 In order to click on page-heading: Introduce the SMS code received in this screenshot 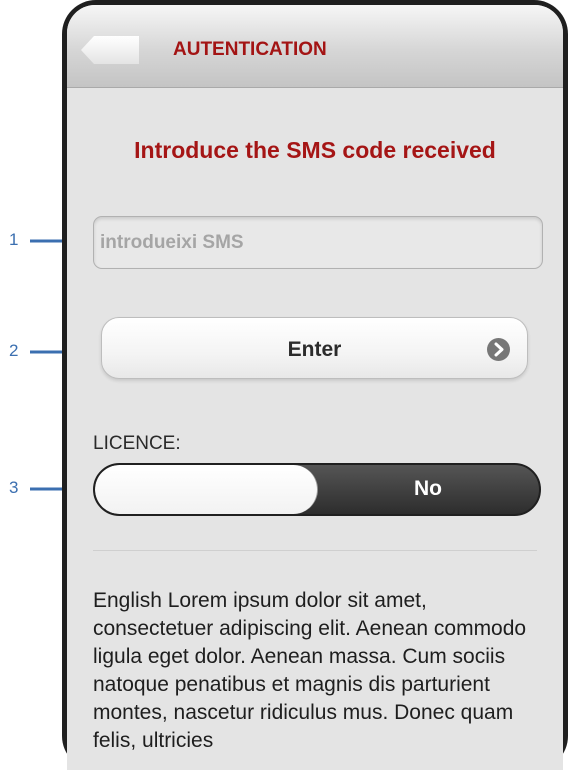, I will do `click(315, 150)`.